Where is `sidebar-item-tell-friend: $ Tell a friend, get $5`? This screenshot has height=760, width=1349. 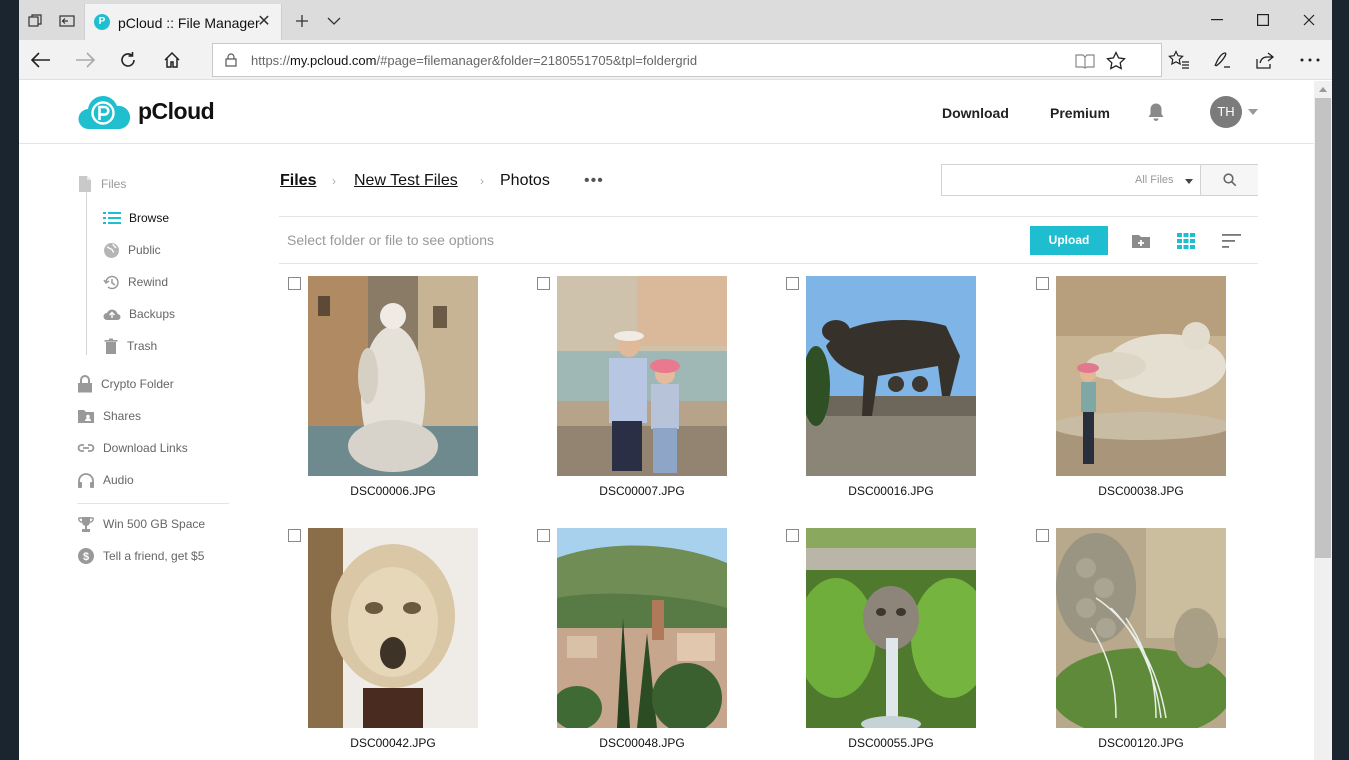 sidebar-item-tell-friend: $ Tell a friend, get $5 is located at coordinates (140, 556).